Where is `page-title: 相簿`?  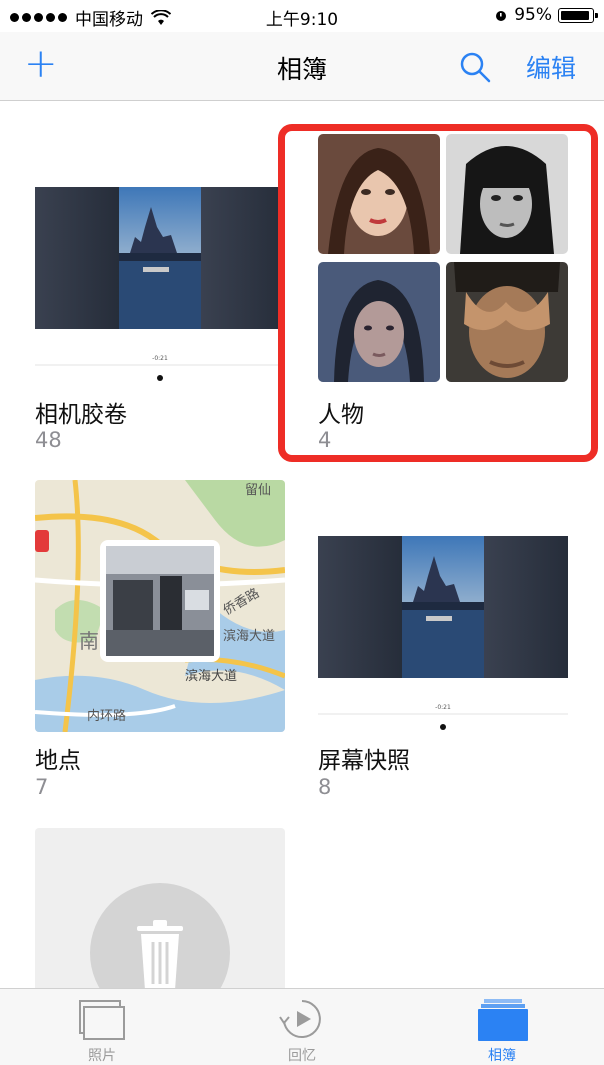 page-title: 相簿 is located at coordinates (301, 69).